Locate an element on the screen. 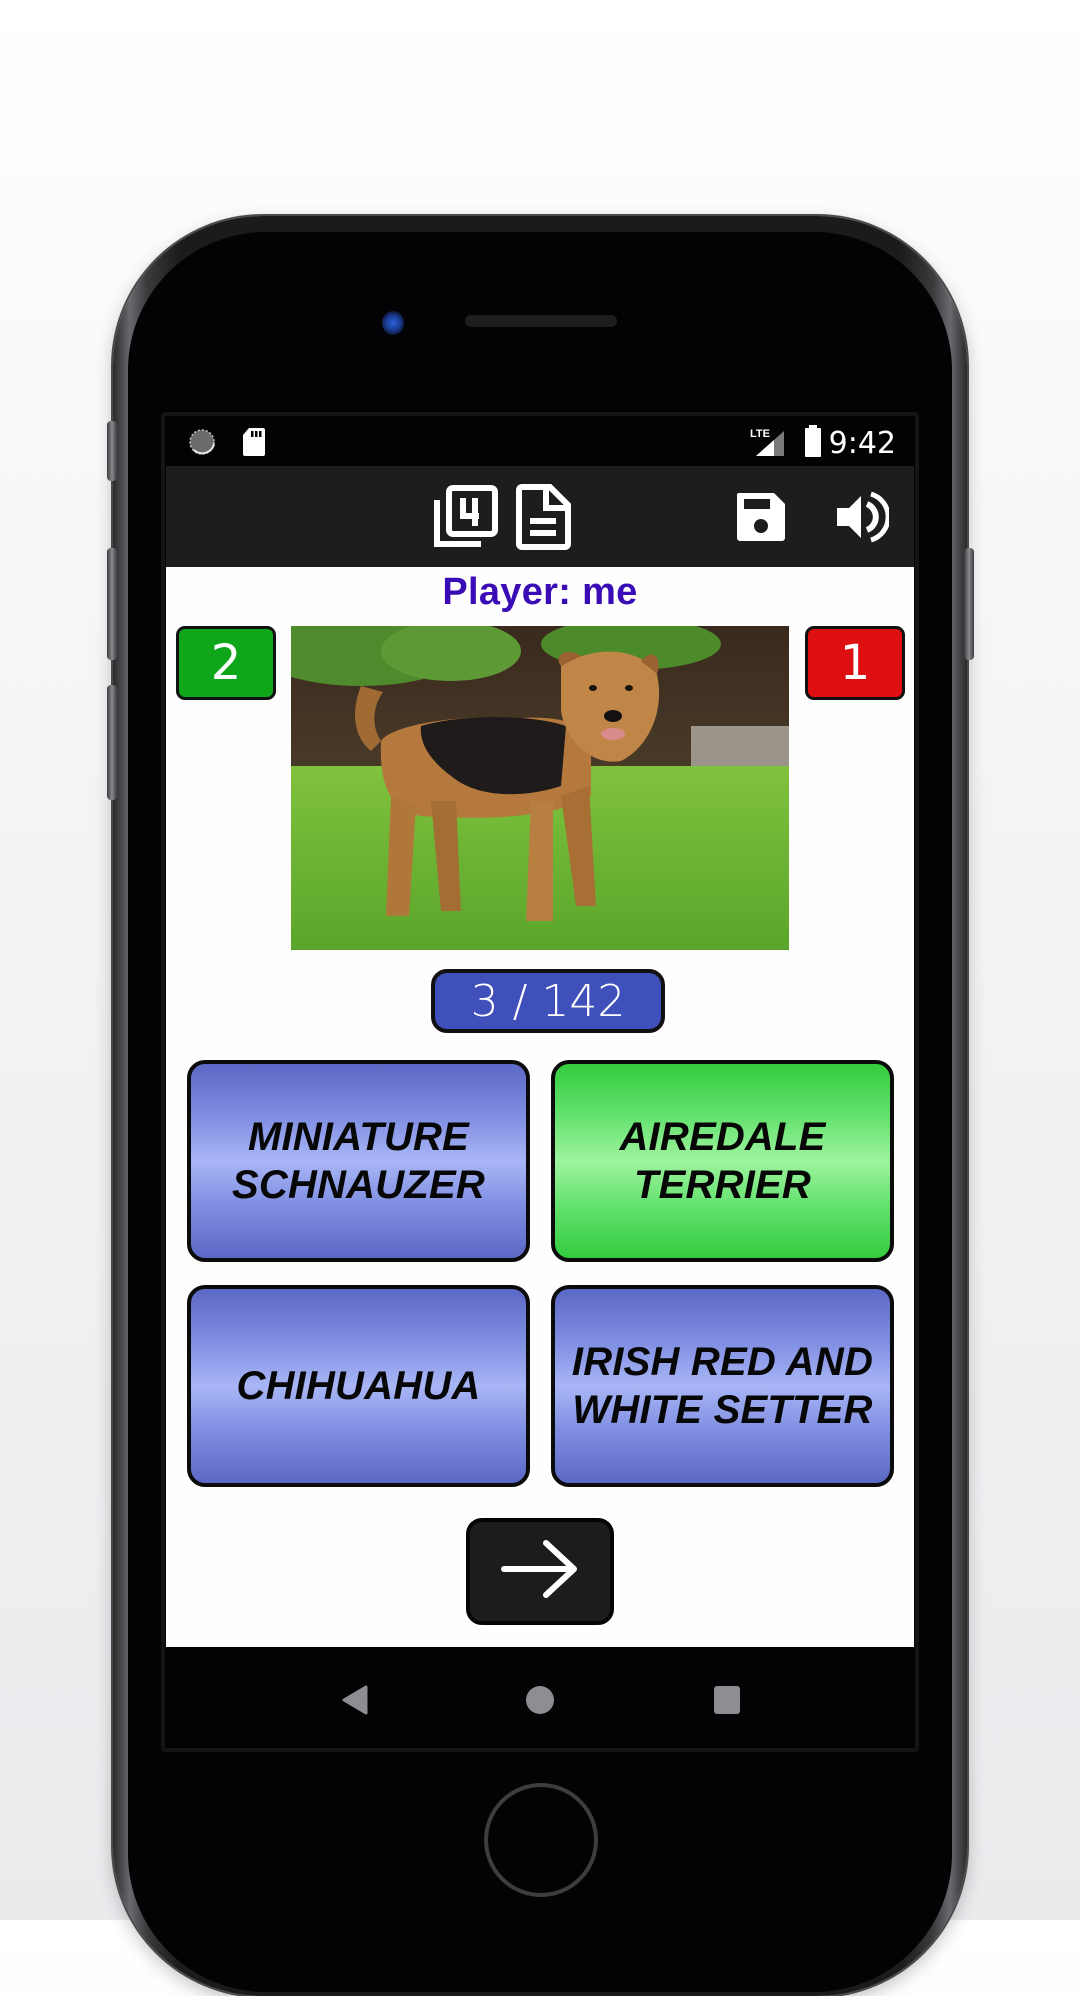  dog-photo is located at coordinates (540, 788).